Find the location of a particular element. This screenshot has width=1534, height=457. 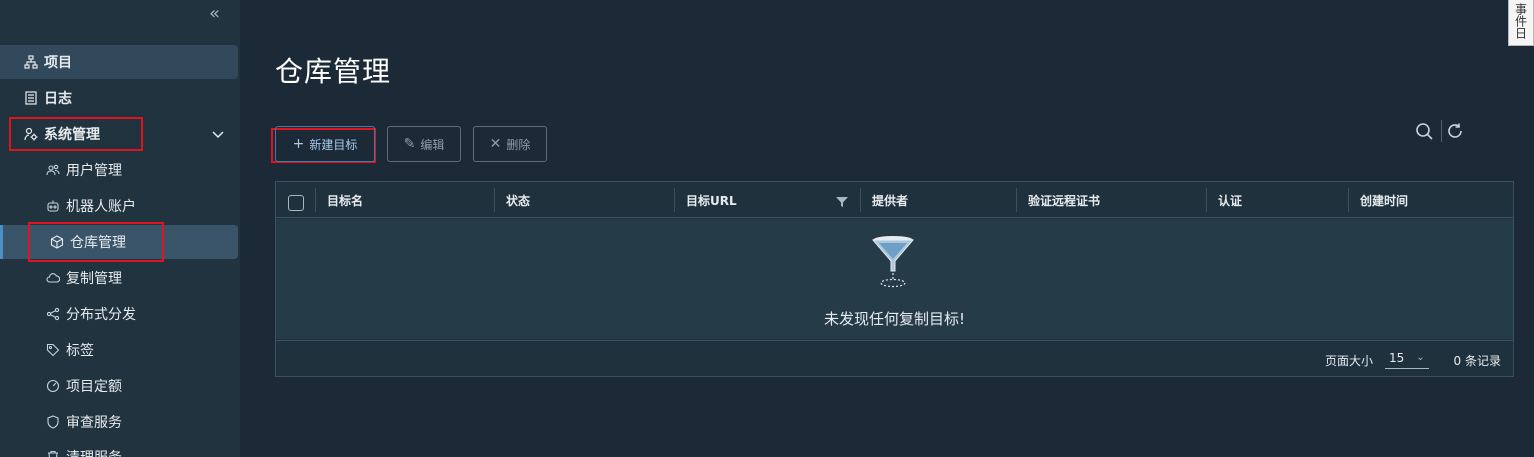

users-icon is located at coordinates (53, 170).